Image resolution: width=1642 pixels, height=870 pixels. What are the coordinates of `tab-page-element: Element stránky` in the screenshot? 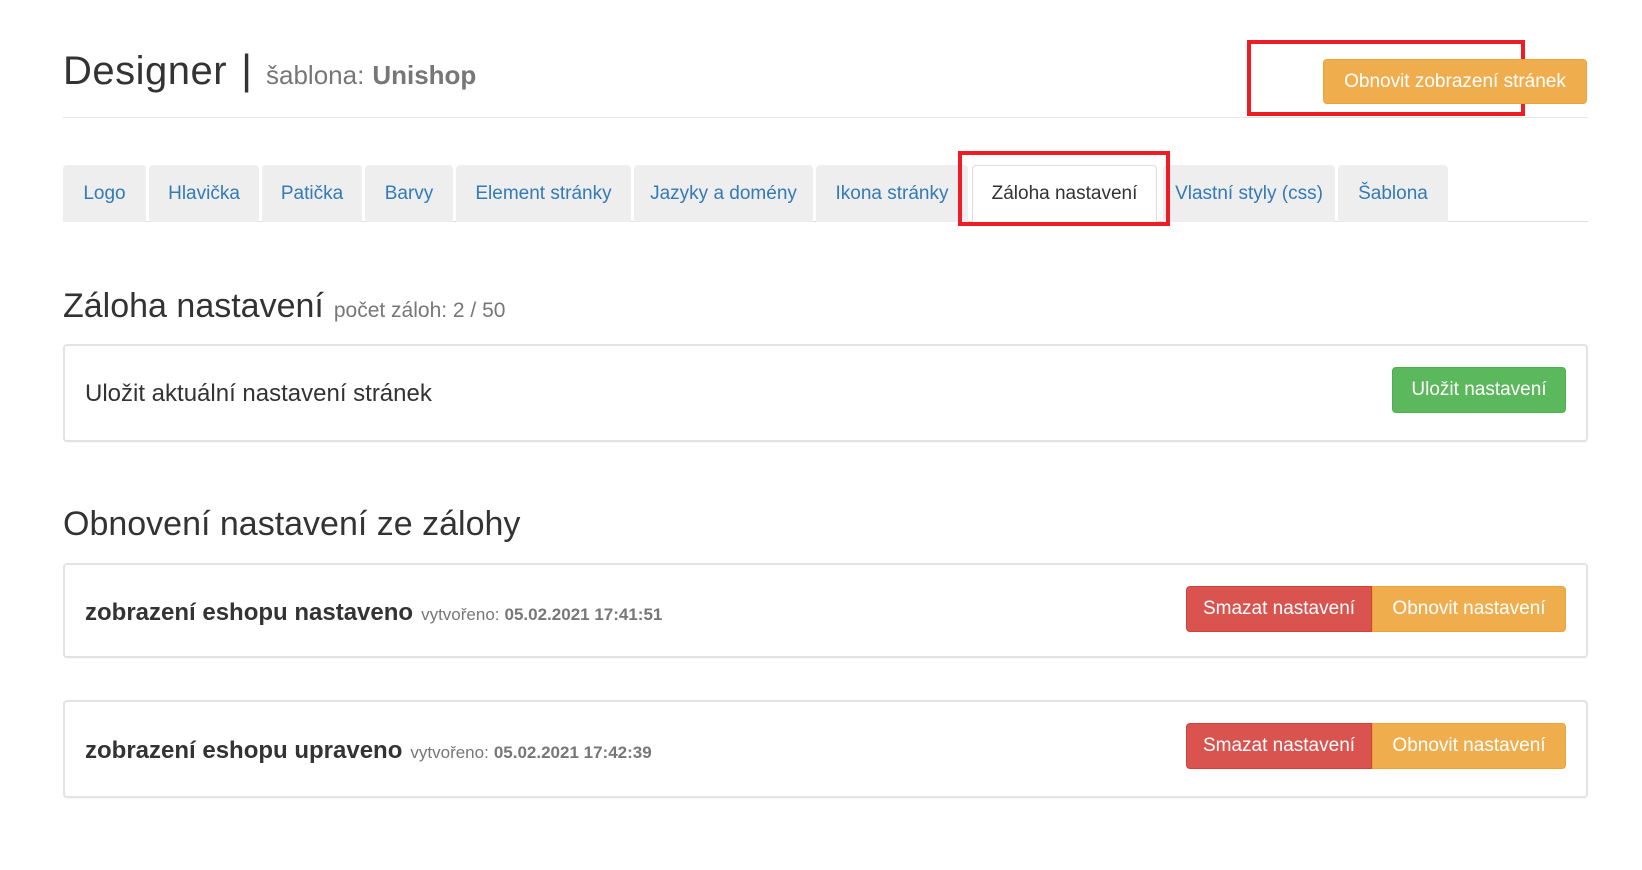 It's located at (543, 193).